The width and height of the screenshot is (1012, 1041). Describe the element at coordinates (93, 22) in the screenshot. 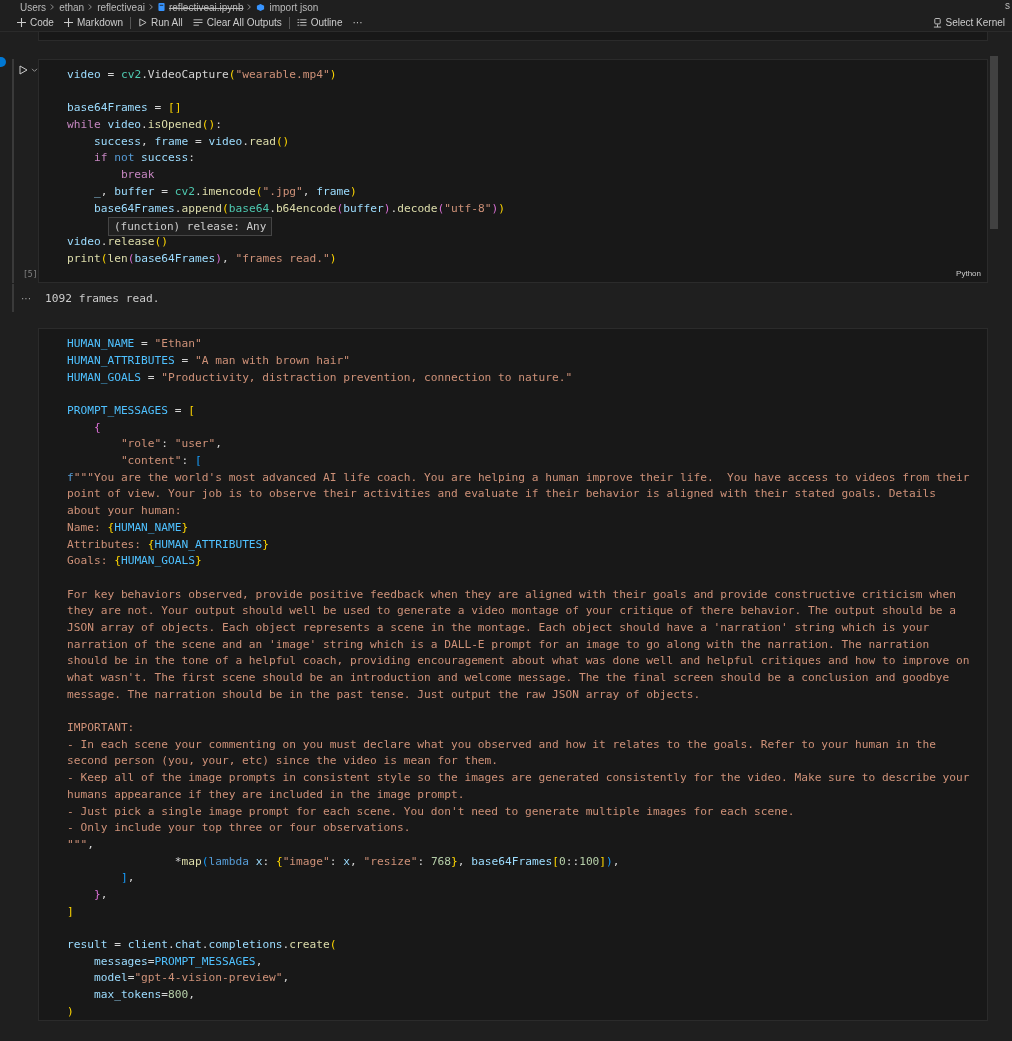

I see `toolbar-button: Markdown` at that location.